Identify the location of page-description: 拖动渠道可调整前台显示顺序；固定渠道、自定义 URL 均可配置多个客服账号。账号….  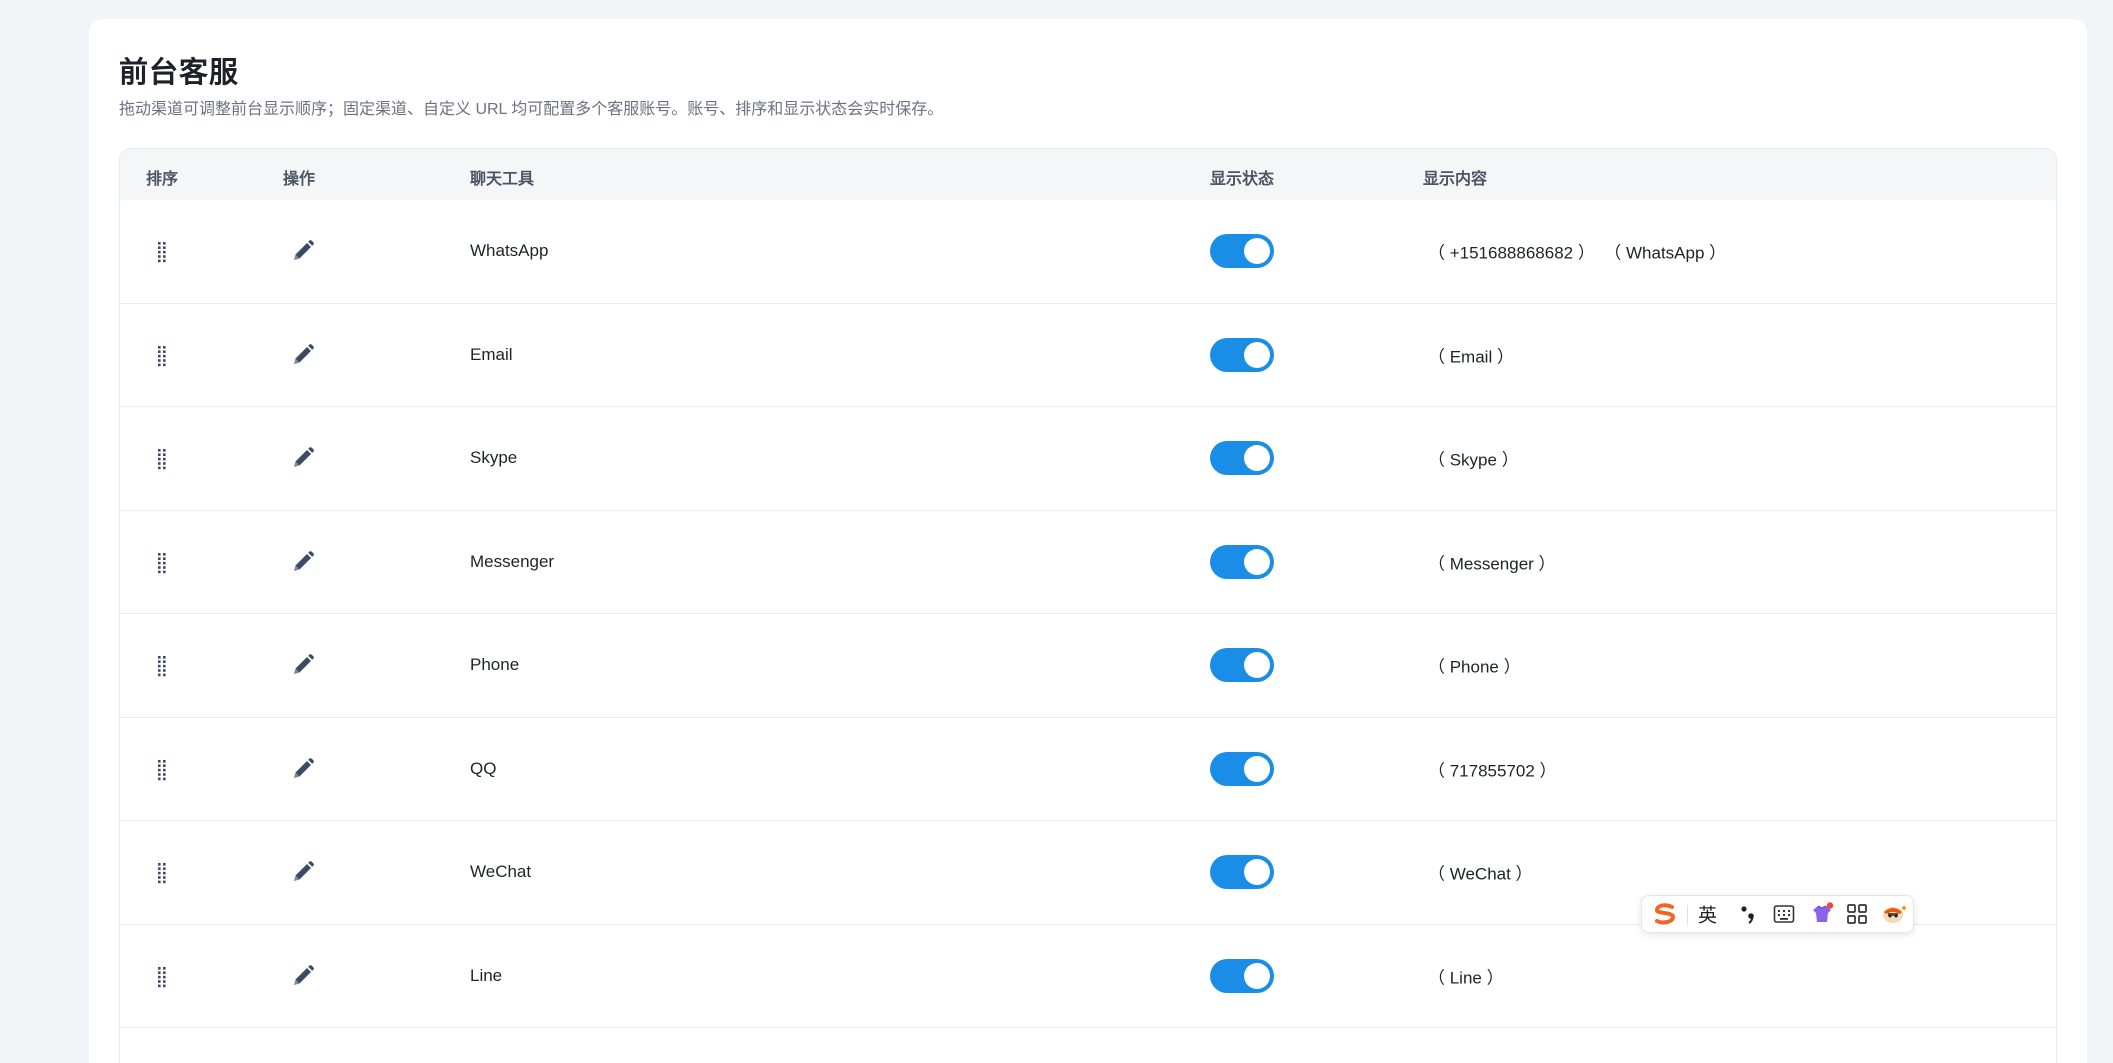
(531, 109).